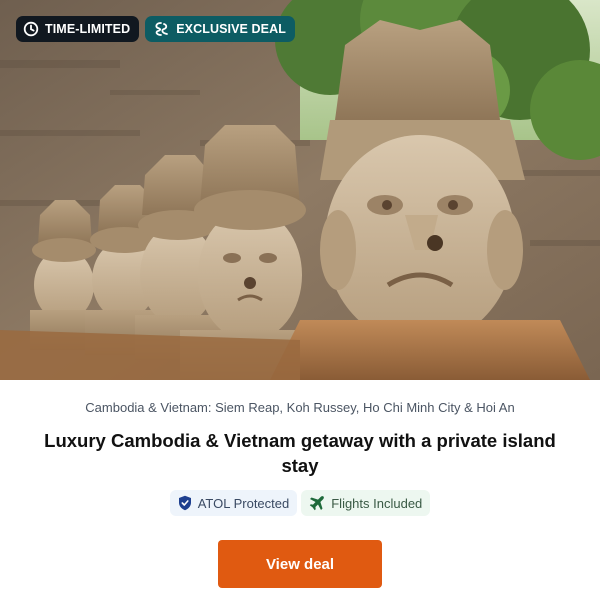 This screenshot has height=612, width=600. What do you see at coordinates (377, 503) in the screenshot?
I see `flights-included-label: Flights Included` at bounding box center [377, 503].